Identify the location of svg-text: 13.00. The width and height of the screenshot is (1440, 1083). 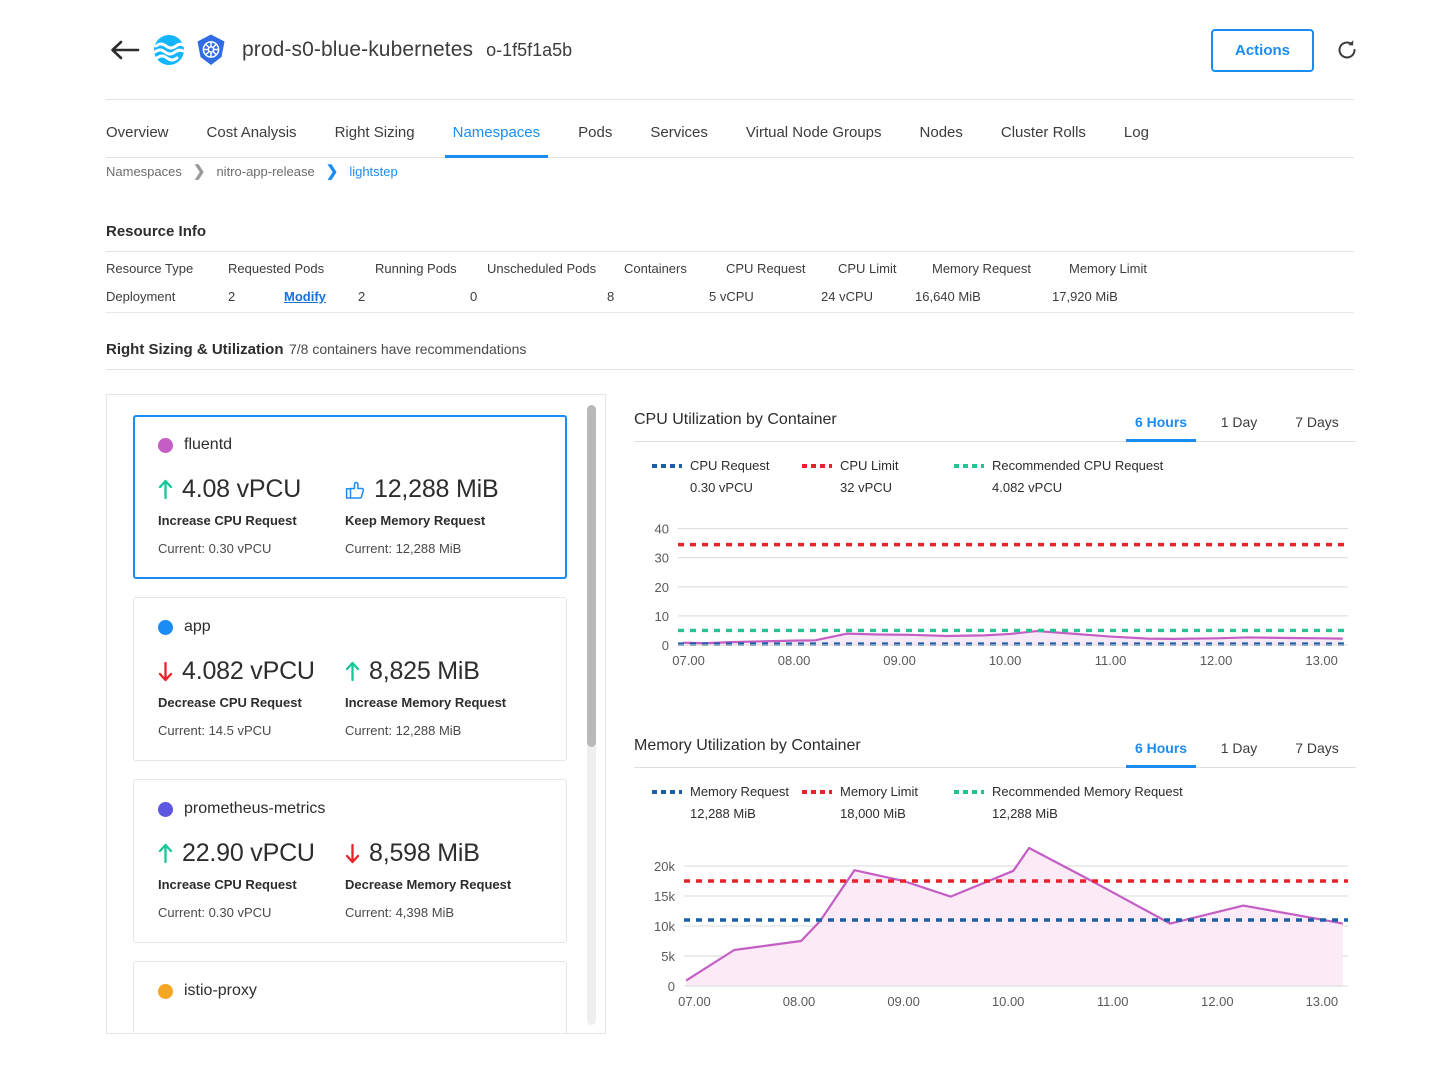
(1322, 1001).